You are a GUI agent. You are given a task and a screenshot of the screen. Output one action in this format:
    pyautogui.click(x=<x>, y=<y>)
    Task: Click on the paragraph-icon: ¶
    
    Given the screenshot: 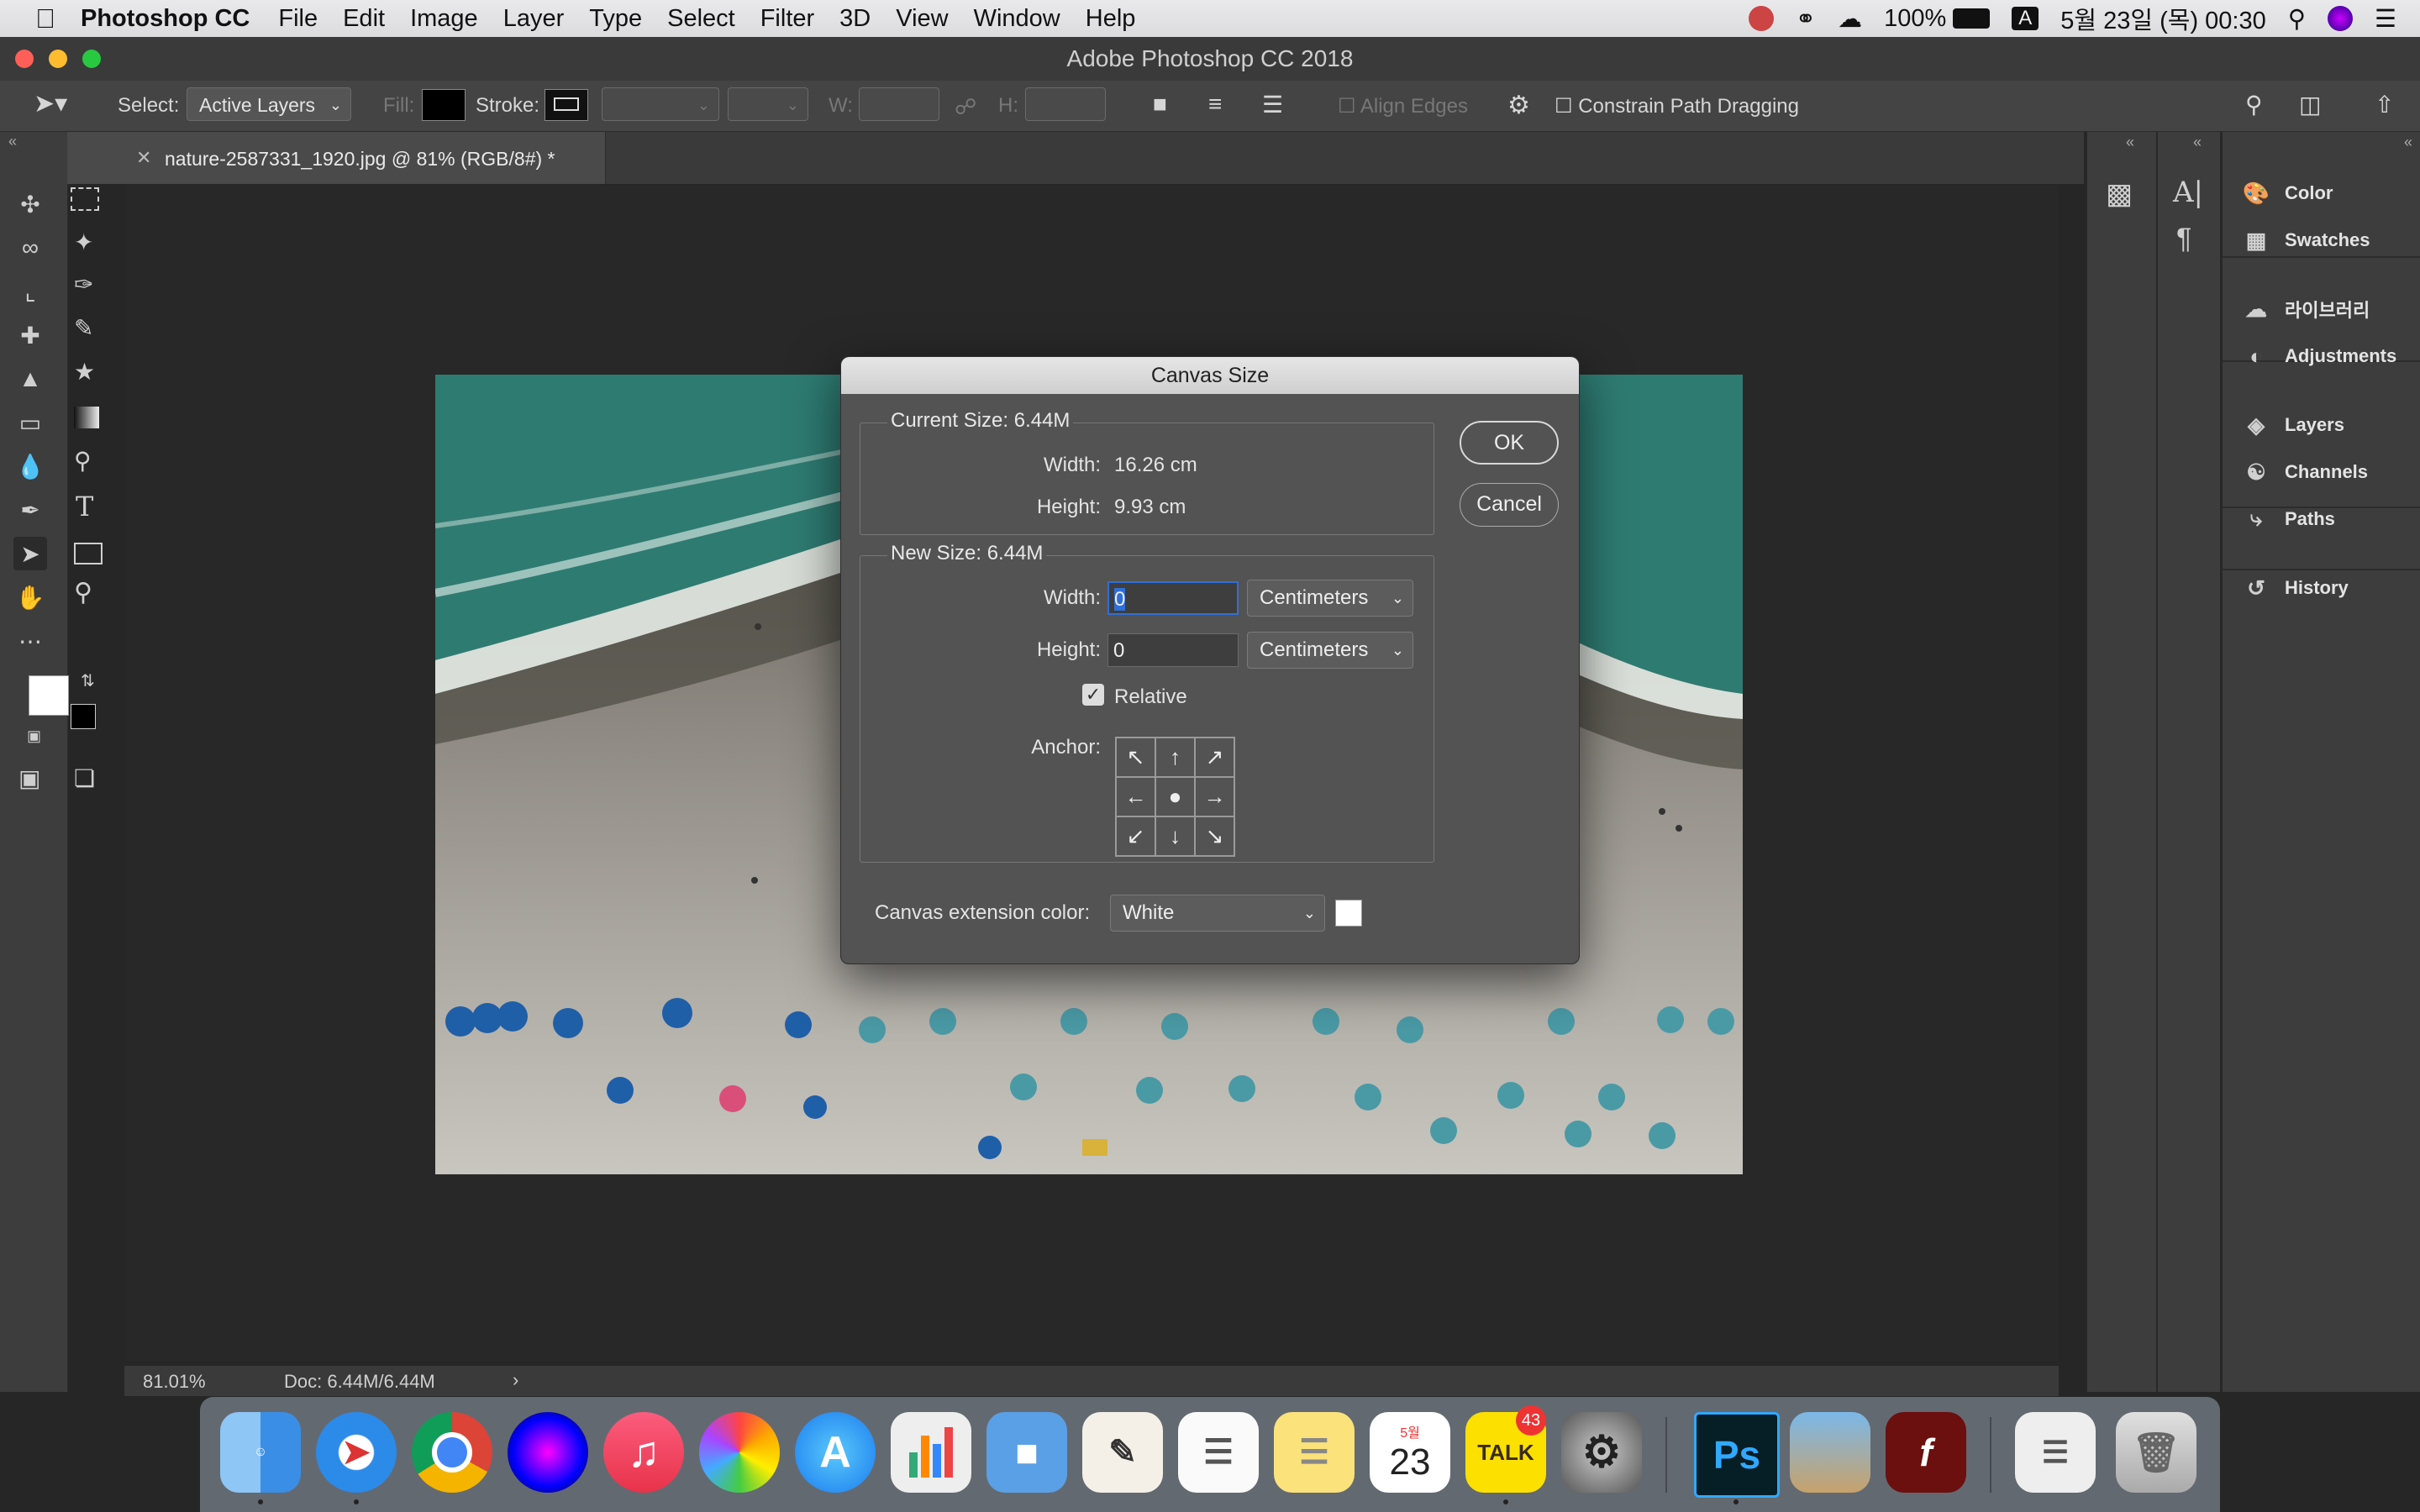 What is the action you would take?
    pyautogui.click(x=2183, y=239)
    